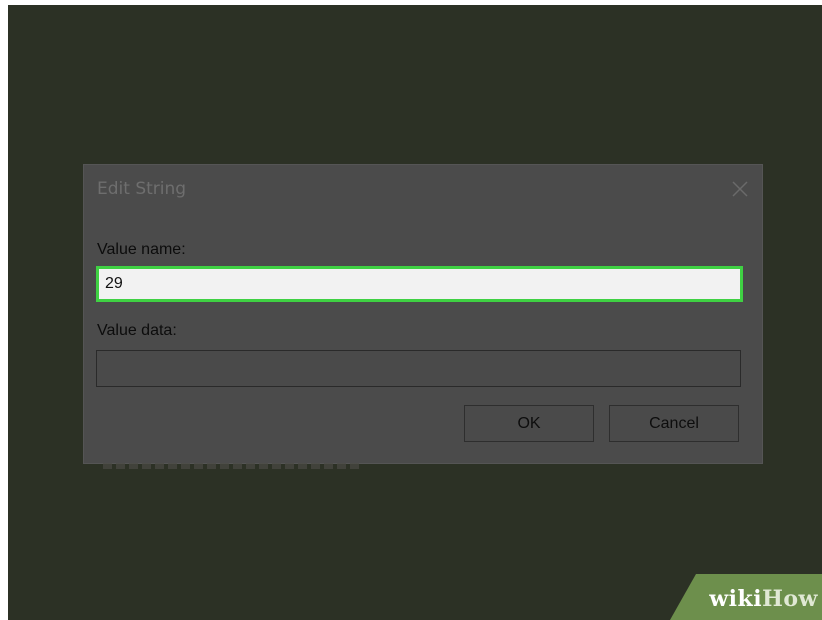 The width and height of the screenshot is (822, 620). I want to click on value-data-input, so click(418, 368).